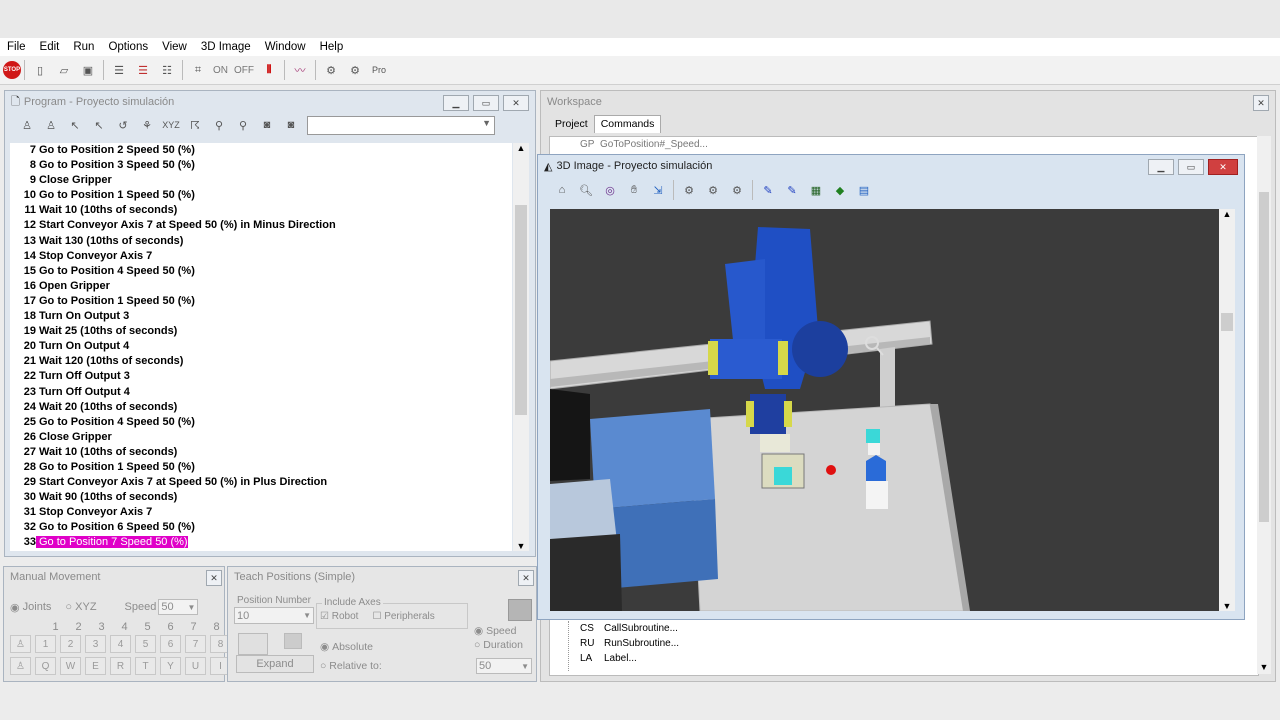  I want to click on robot-home-icon: ♙, so click(27, 125).